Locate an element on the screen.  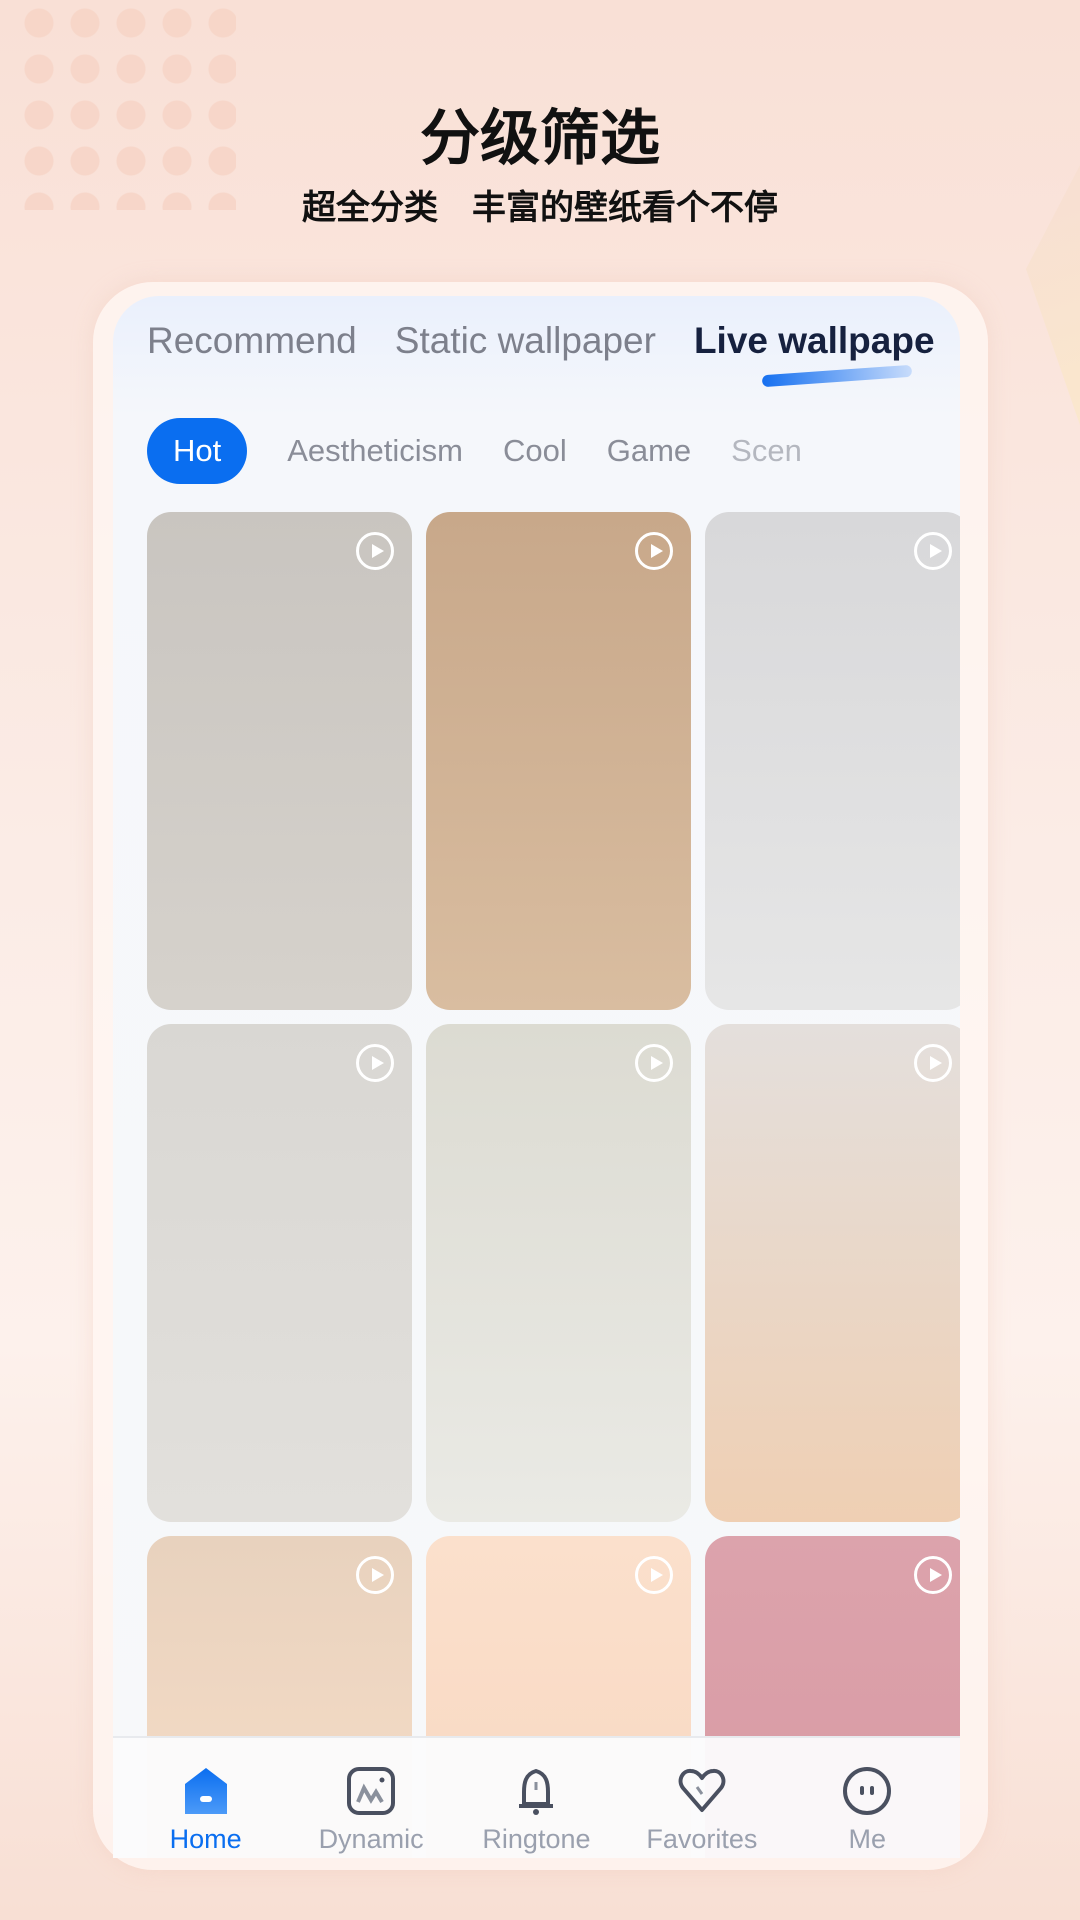
tab-recommend: Recommend is located at coordinates (252, 341).